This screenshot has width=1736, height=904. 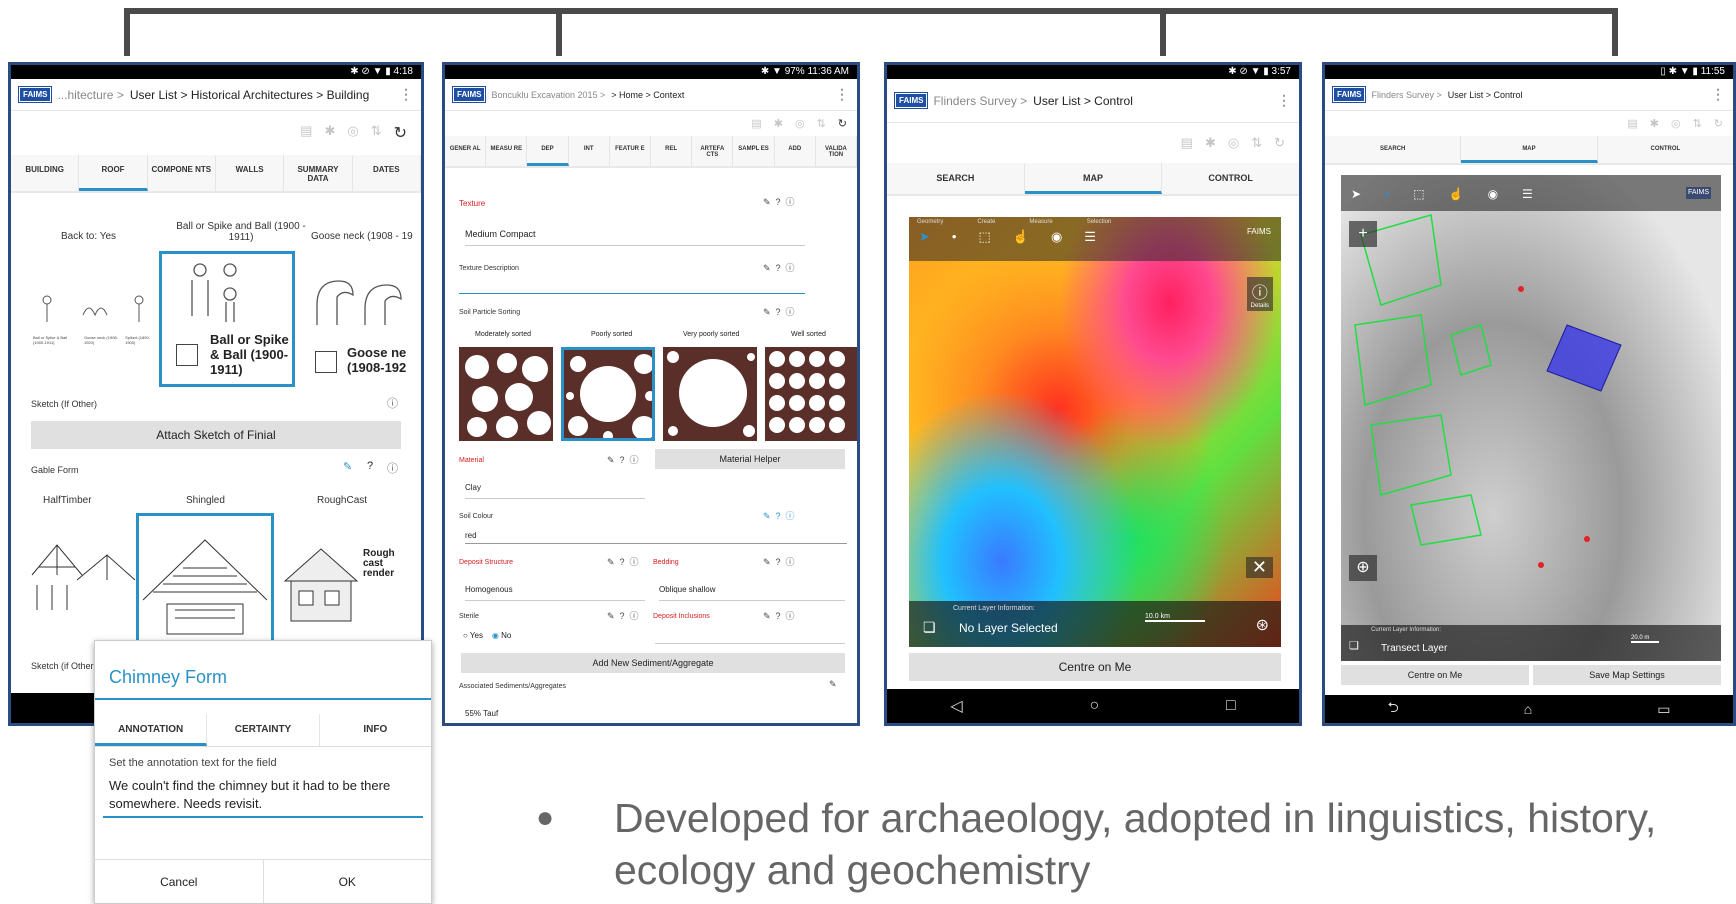 I want to click on close-icon: ✕, so click(x=1259, y=567).